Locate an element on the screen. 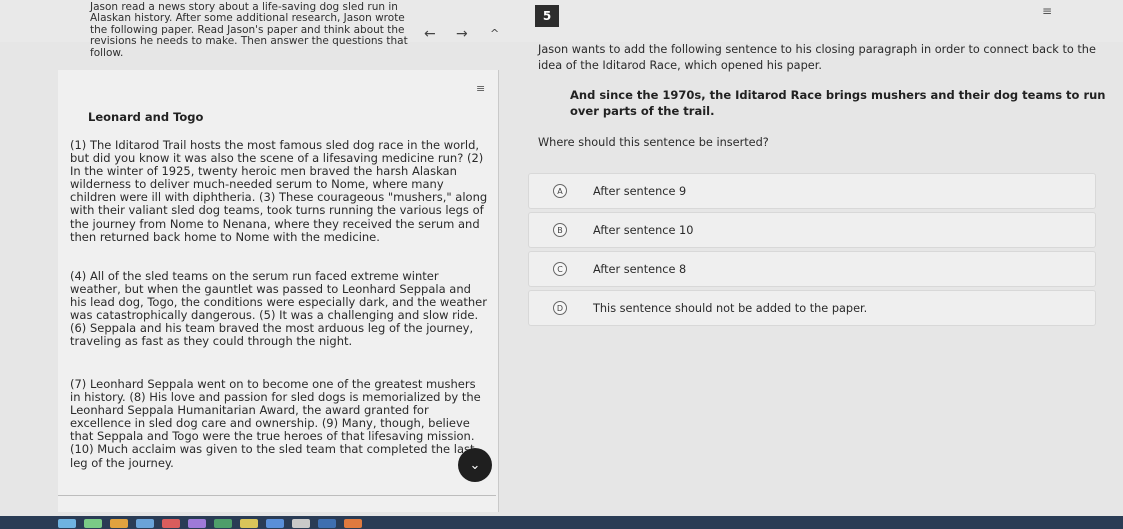 This screenshot has height=529, width=1123. answer-option-a: A After sentence 9 is located at coordinates (812, 191).